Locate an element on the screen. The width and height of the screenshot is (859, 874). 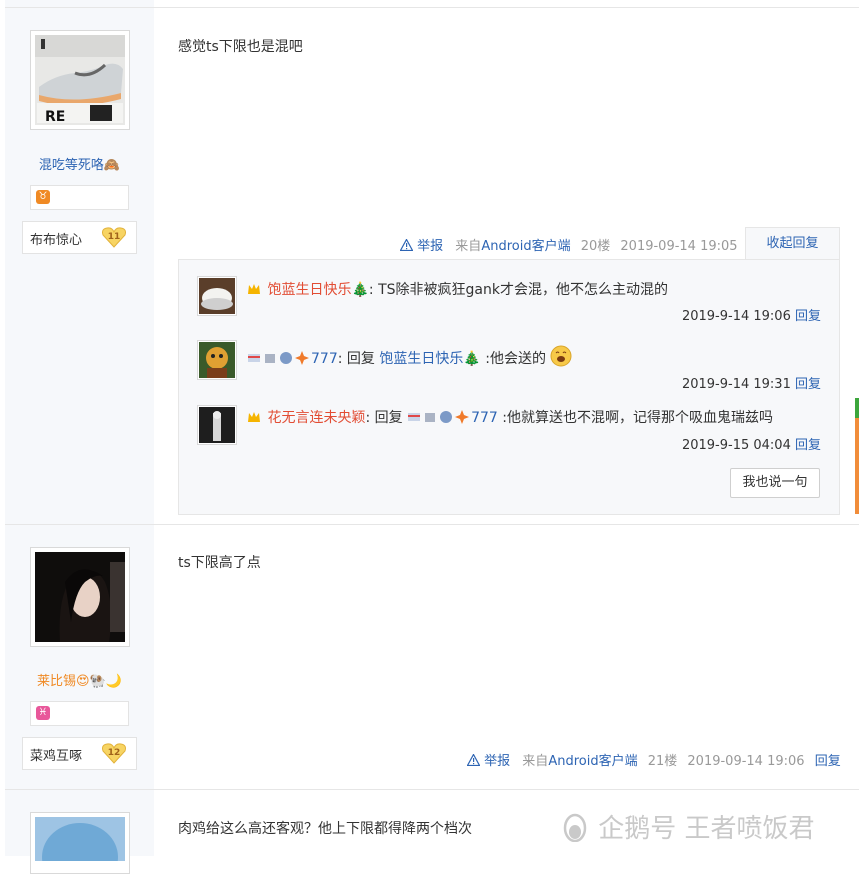
level-number: 11 is located at coordinates (114, 237).